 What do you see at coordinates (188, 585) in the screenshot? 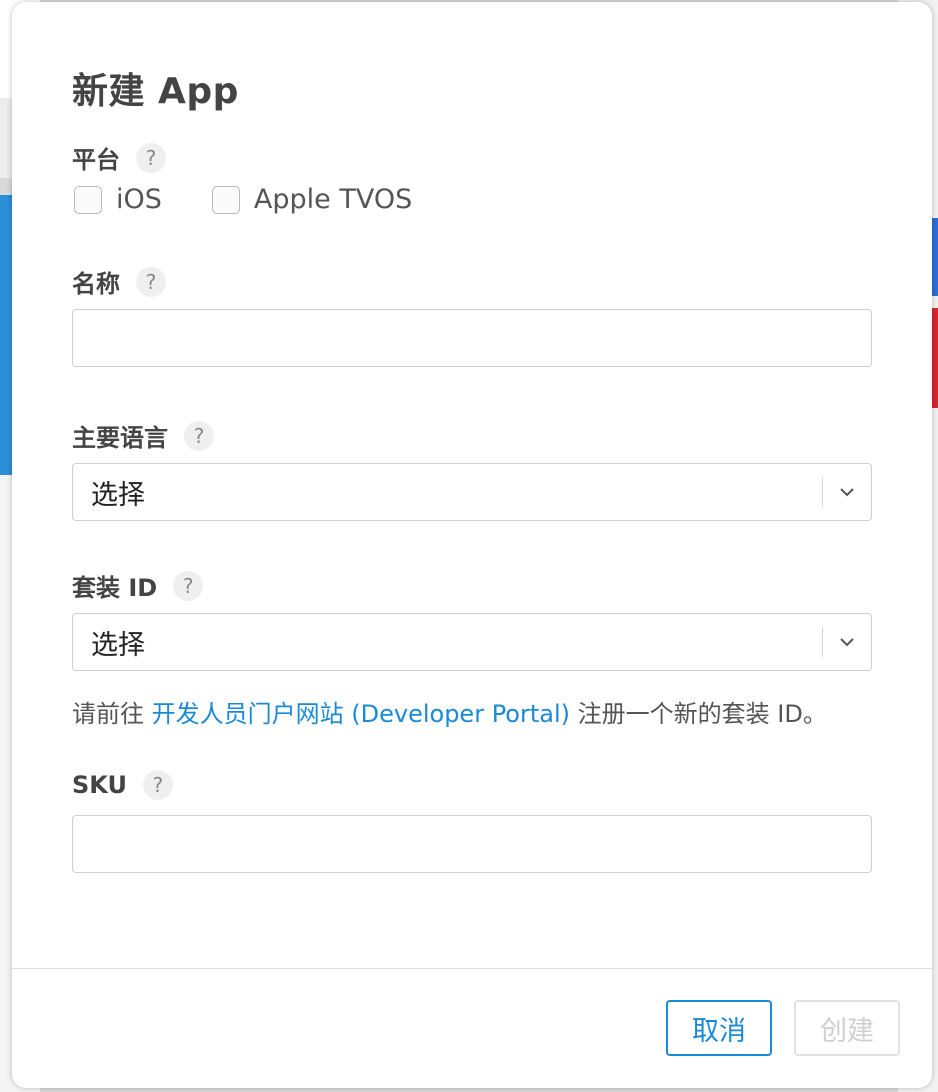
I see `bundle-help-icon: ?` at bounding box center [188, 585].